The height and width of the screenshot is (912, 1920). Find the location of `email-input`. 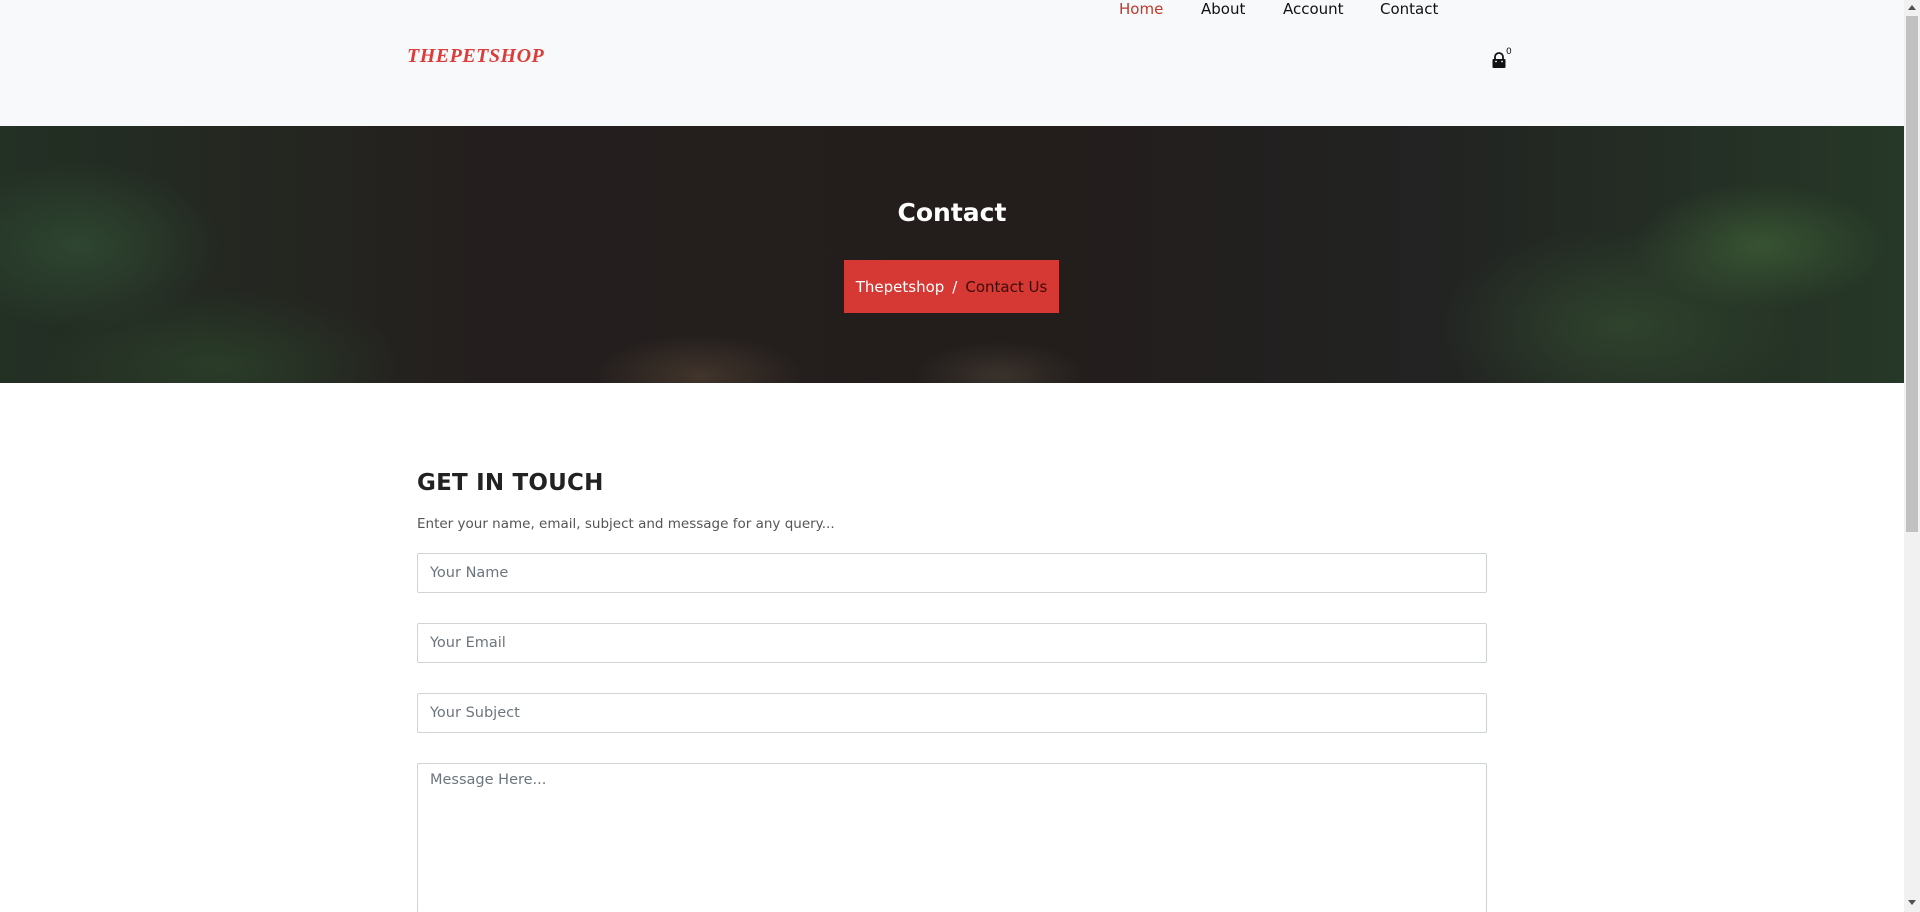

email-input is located at coordinates (952, 643).